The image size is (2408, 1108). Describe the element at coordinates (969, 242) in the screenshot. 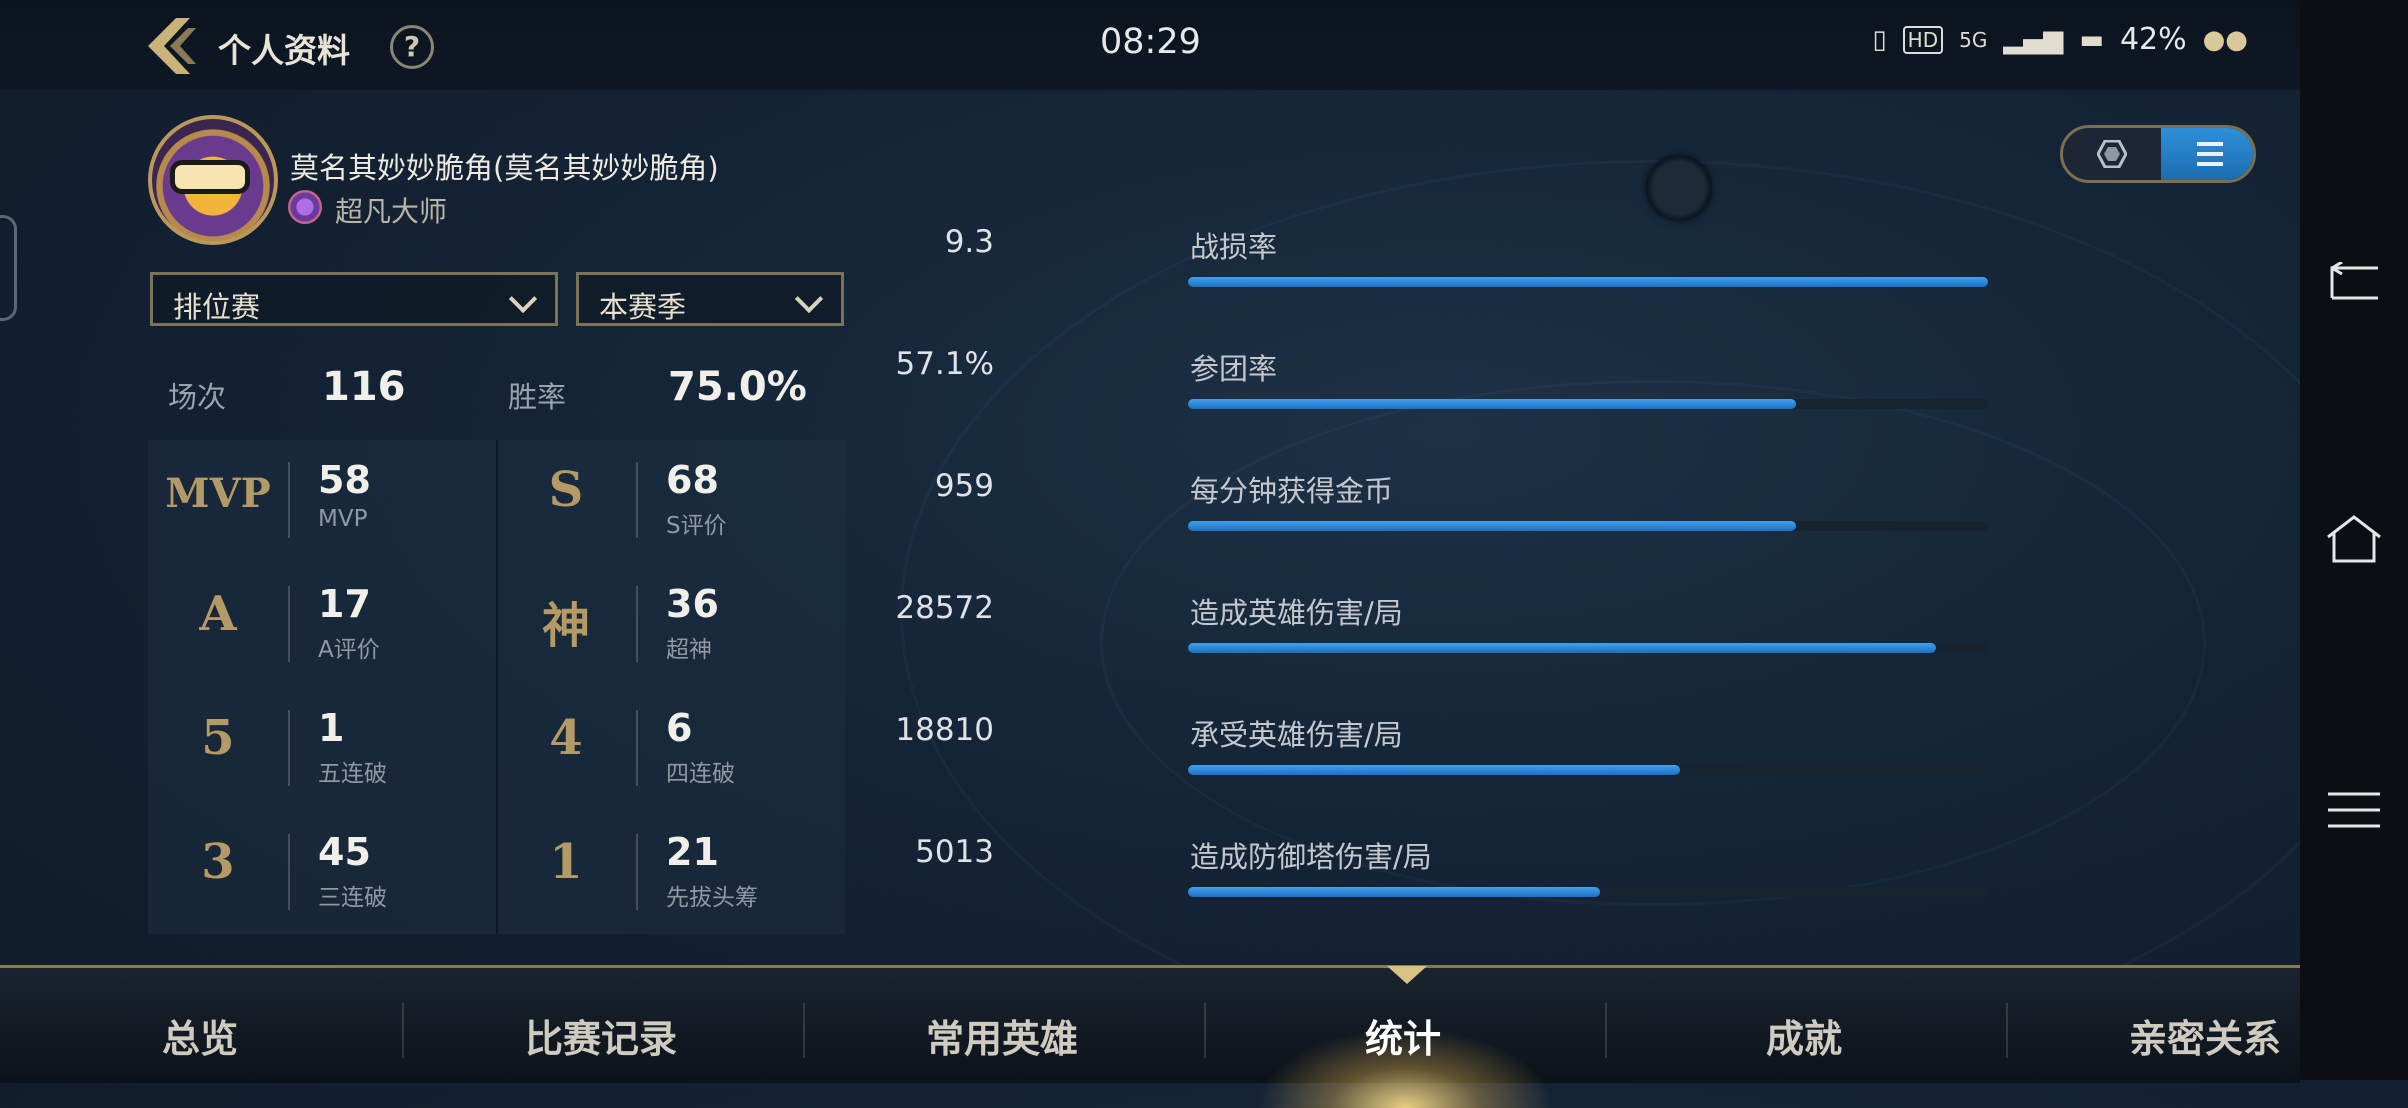

I see `metric-value: 9.3` at that location.